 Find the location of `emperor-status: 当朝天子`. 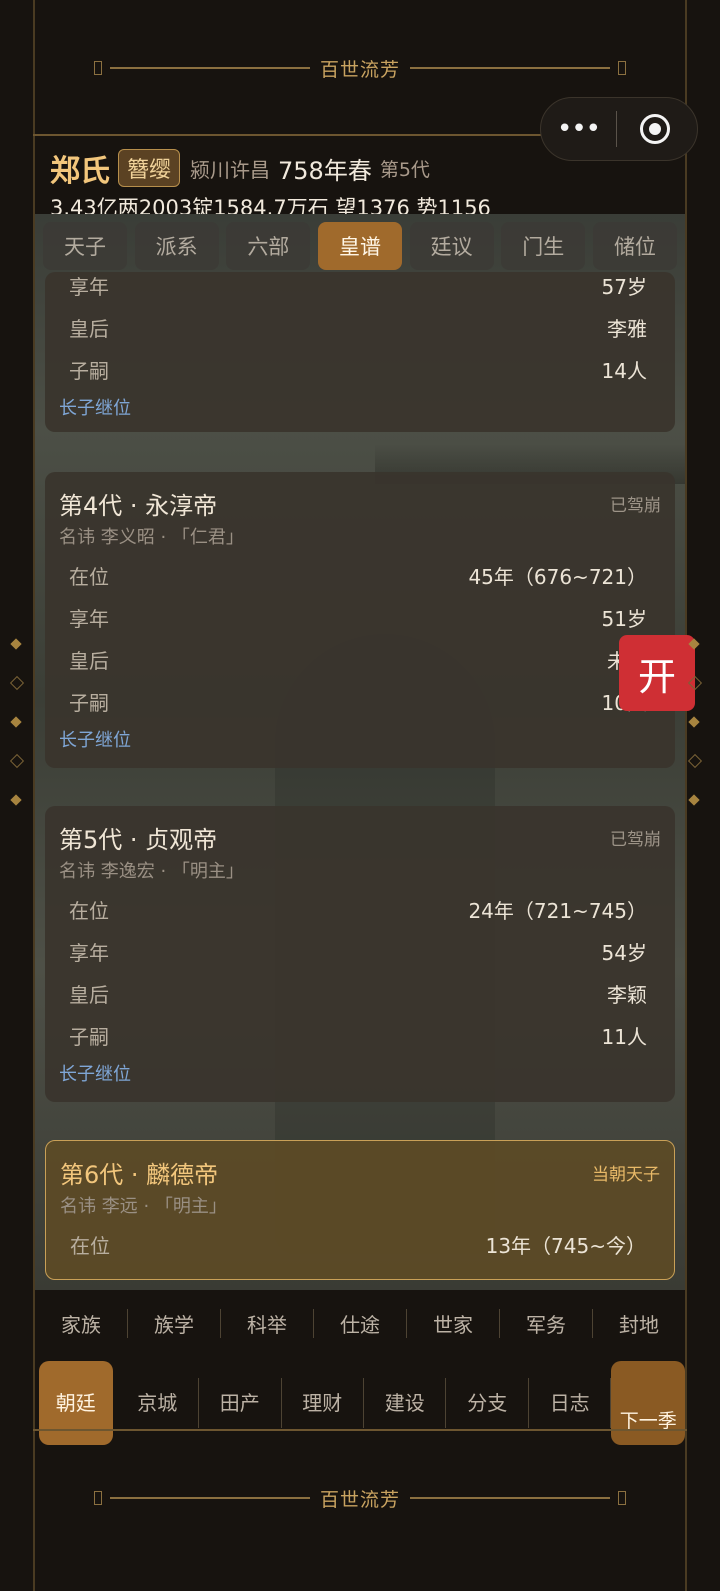

emperor-status: 当朝天子 is located at coordinates (626, 1174).